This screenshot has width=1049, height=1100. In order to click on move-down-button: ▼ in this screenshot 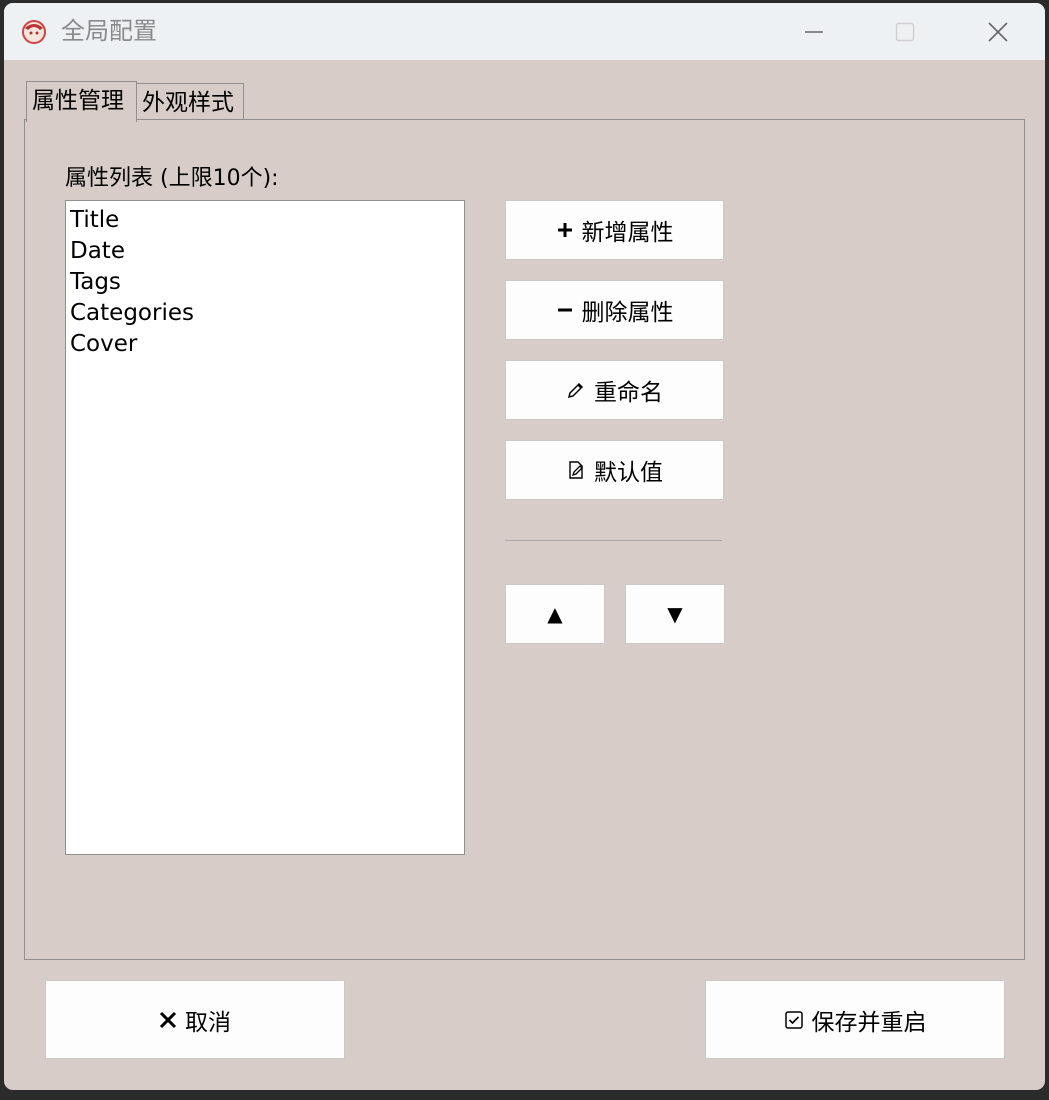, I will do `click(675, 614)`.